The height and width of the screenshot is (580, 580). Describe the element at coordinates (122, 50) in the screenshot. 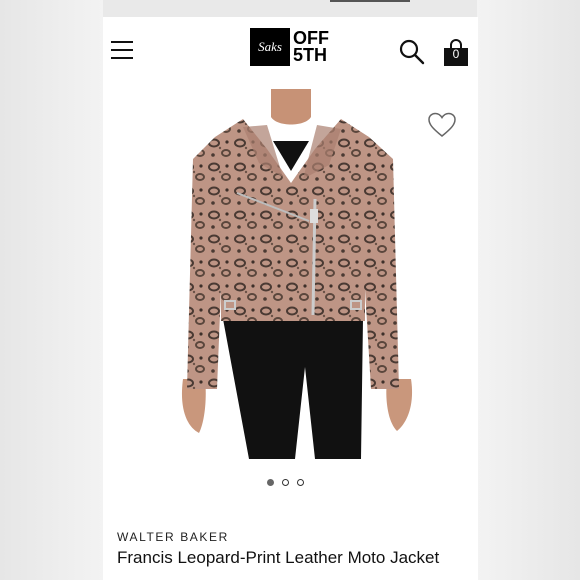

I see `menu-icon` at that location.